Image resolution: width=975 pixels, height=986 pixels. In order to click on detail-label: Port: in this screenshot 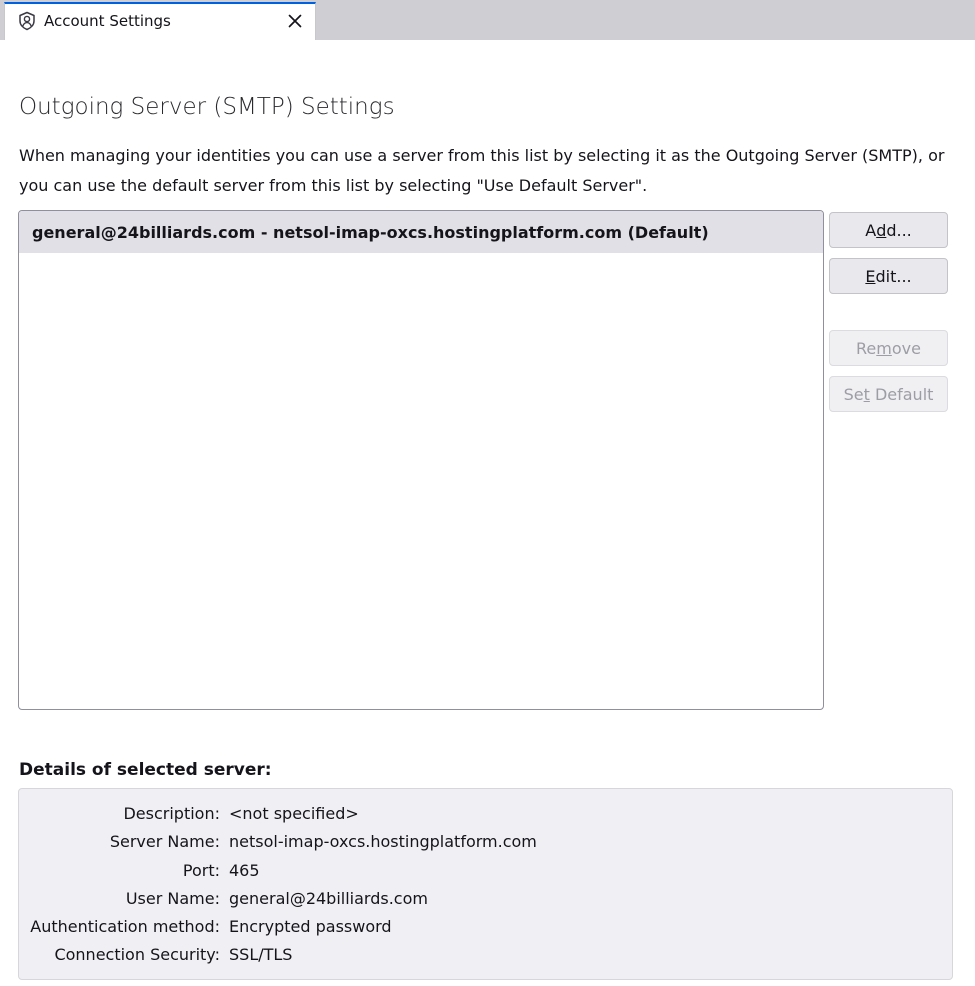, I will do `click(201, 870)`.